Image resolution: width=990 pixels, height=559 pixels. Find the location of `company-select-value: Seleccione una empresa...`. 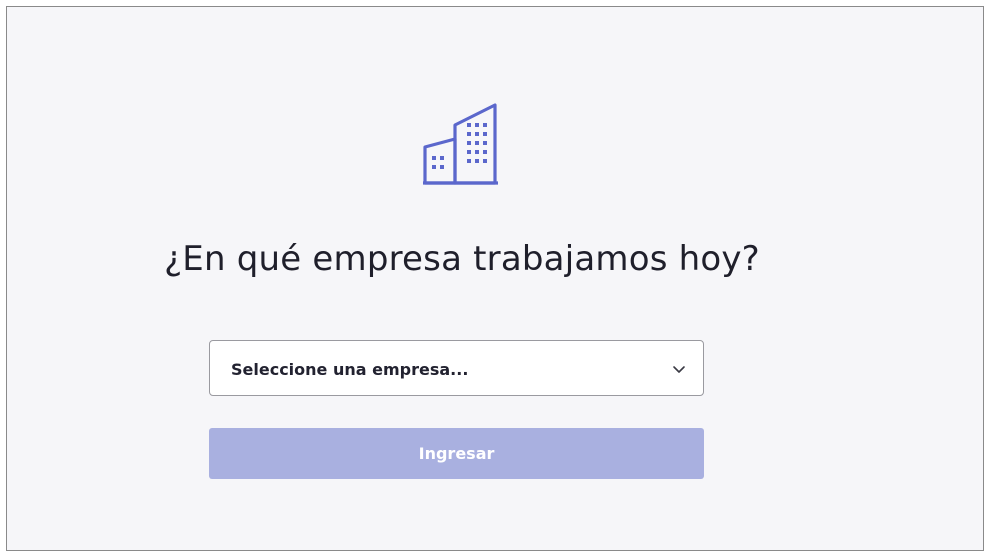

company-select-value: Seleccione una empresa... is located at coordinates (350, 369).